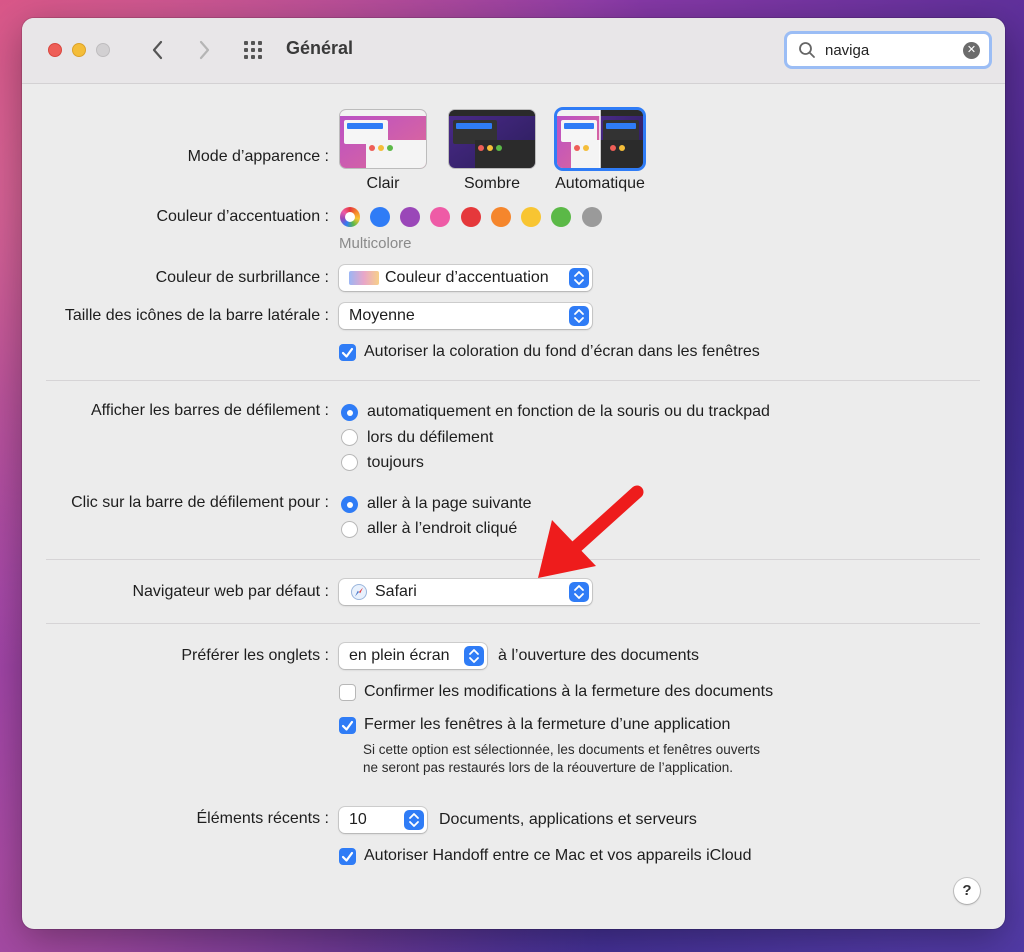 The width and height of the screenshot is (1024, 952). I want to click on prefer-tabs-suffix: à l’ouverture des documents, so click(598, 655).